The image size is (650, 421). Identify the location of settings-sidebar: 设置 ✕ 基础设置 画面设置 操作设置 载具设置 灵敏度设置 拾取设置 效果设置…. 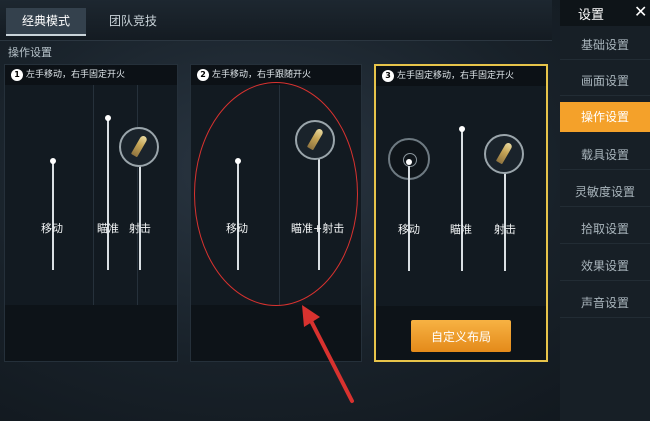
(605, 210).